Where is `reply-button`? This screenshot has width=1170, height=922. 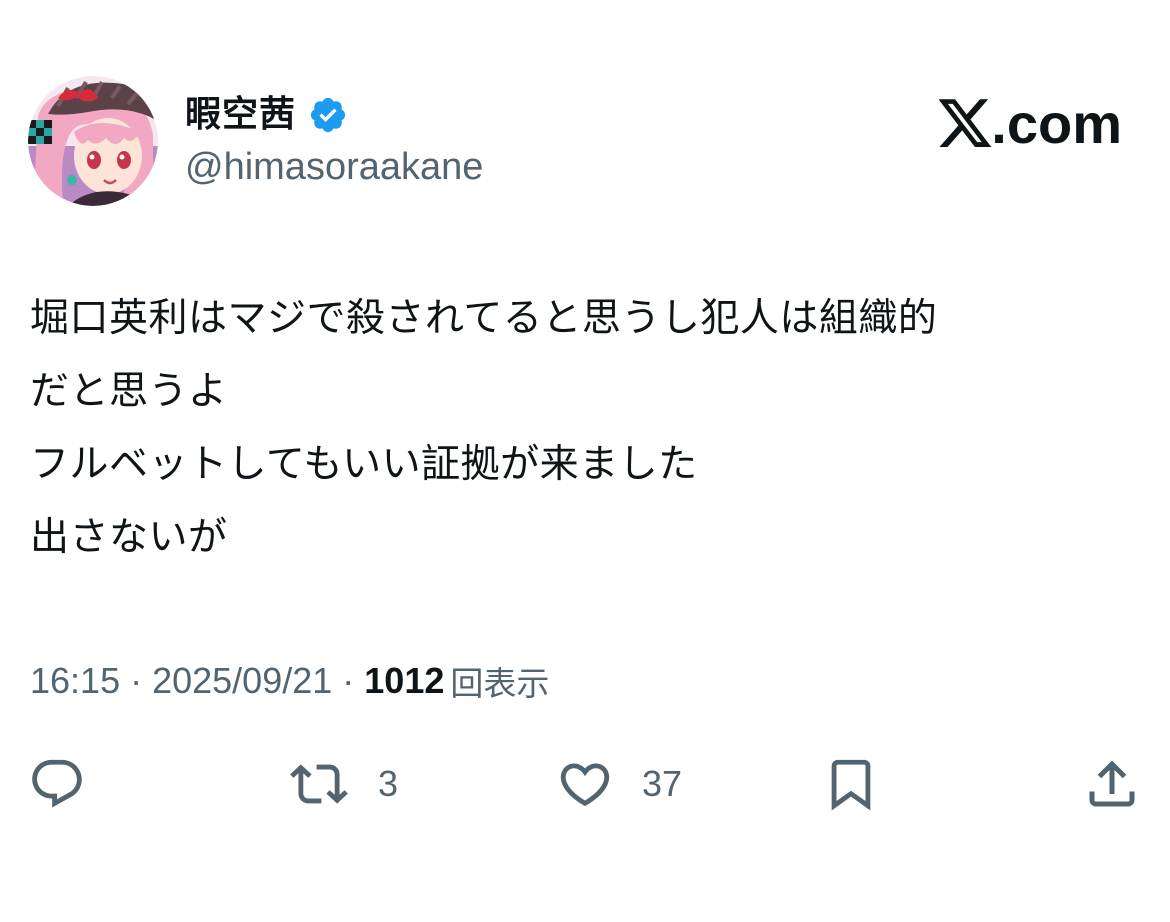
reply-button is located at coordinates (70, 784).